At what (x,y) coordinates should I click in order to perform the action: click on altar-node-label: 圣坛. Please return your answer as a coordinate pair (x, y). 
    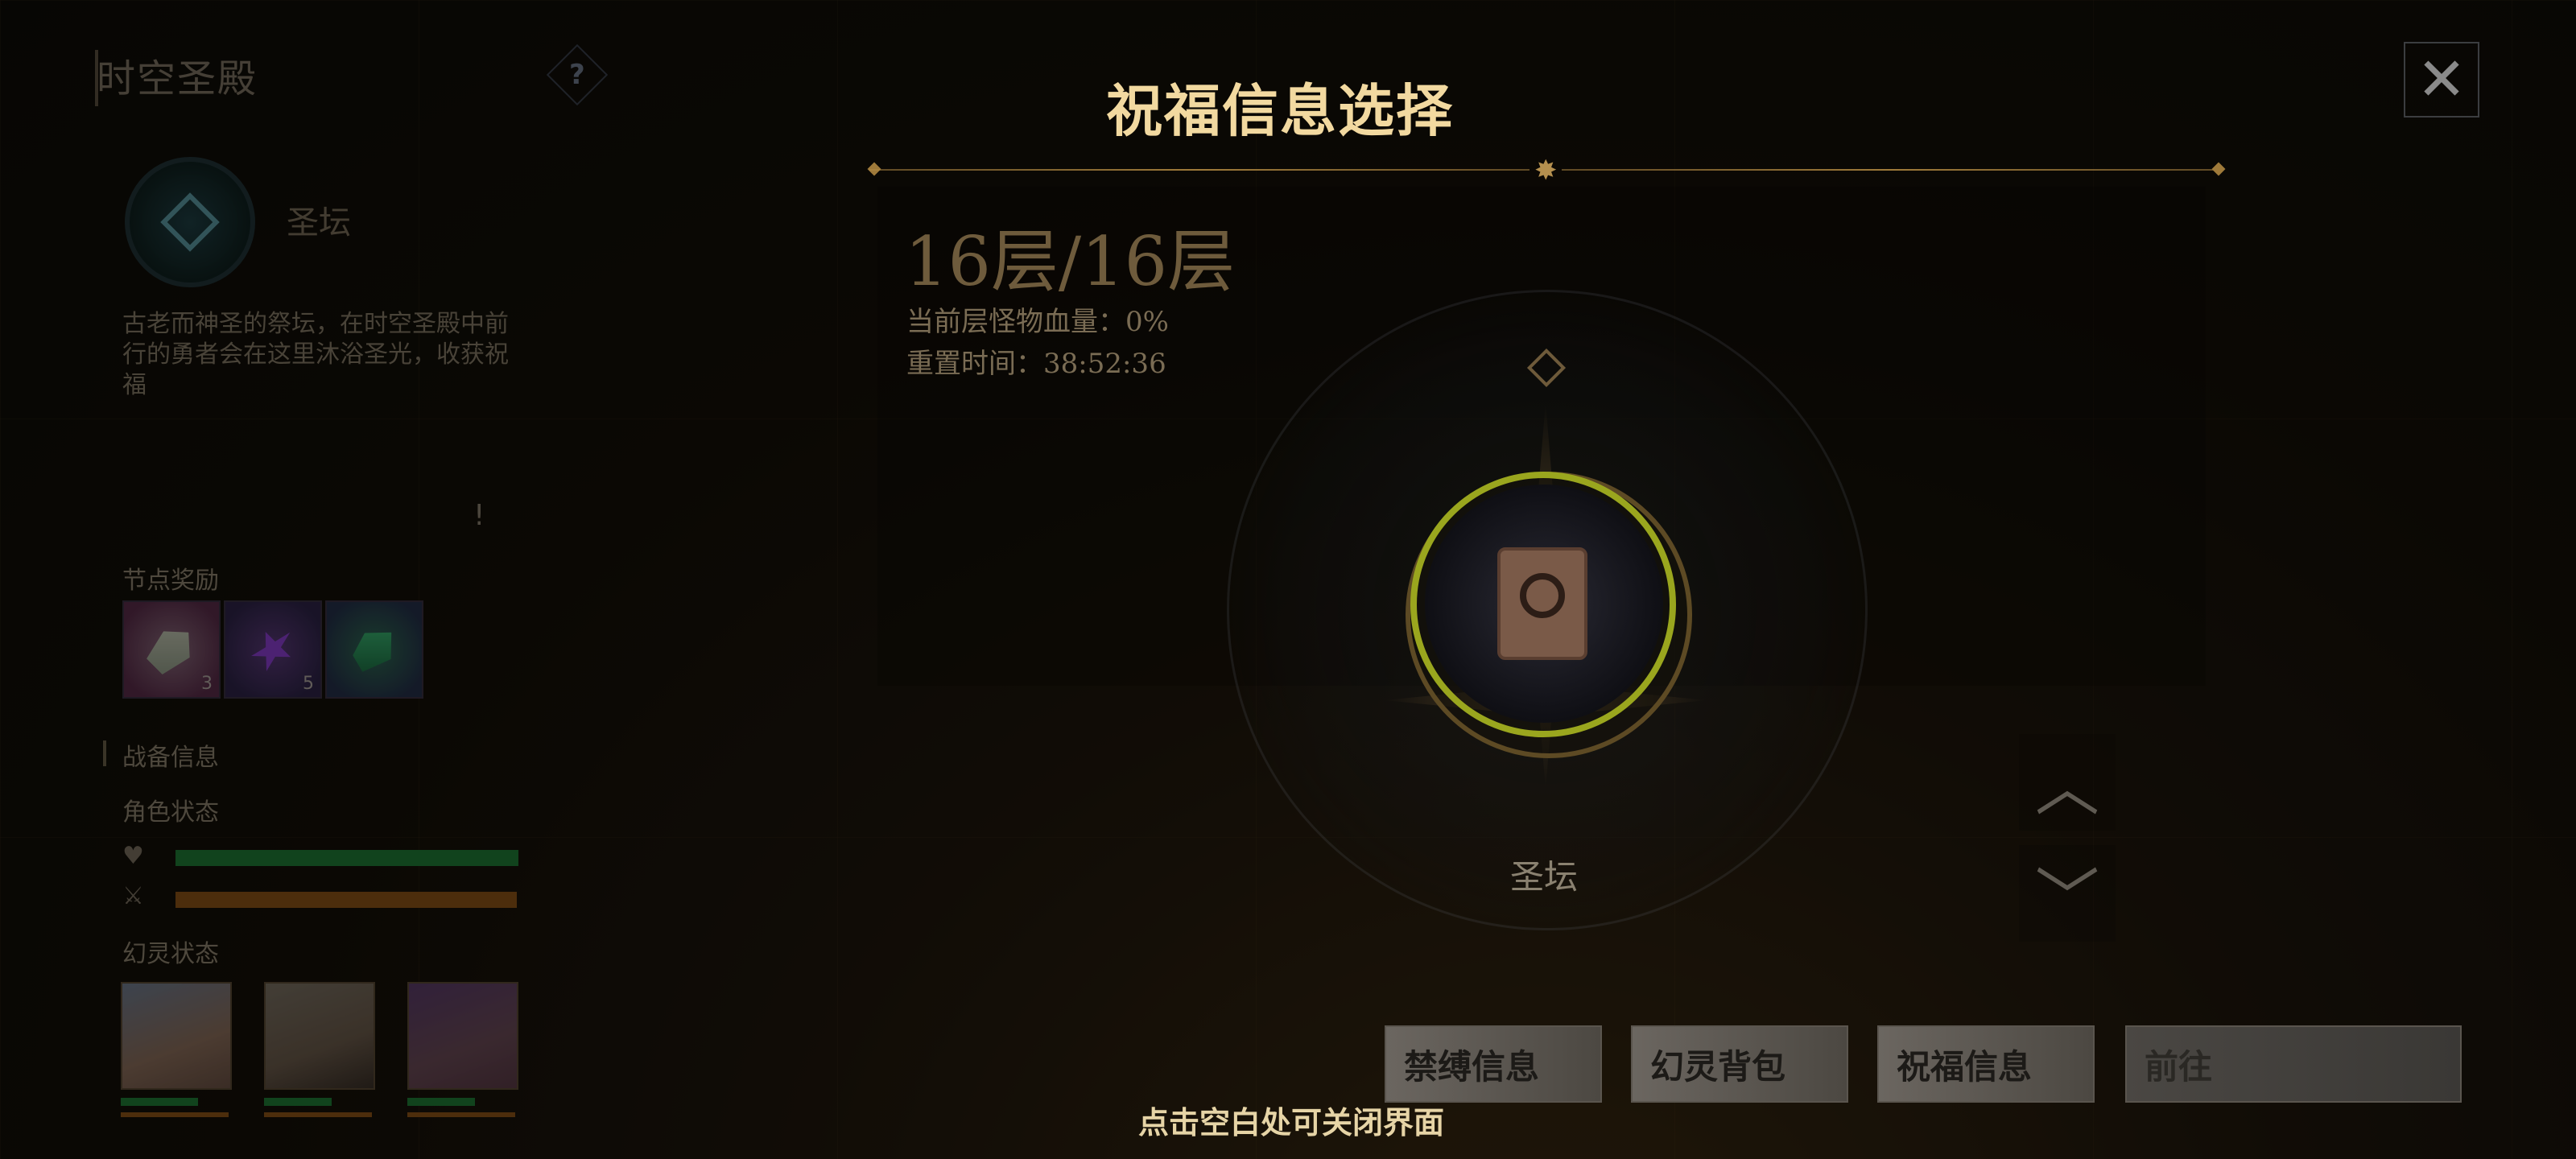
    Looking at the image, I should click on (1544, 877).